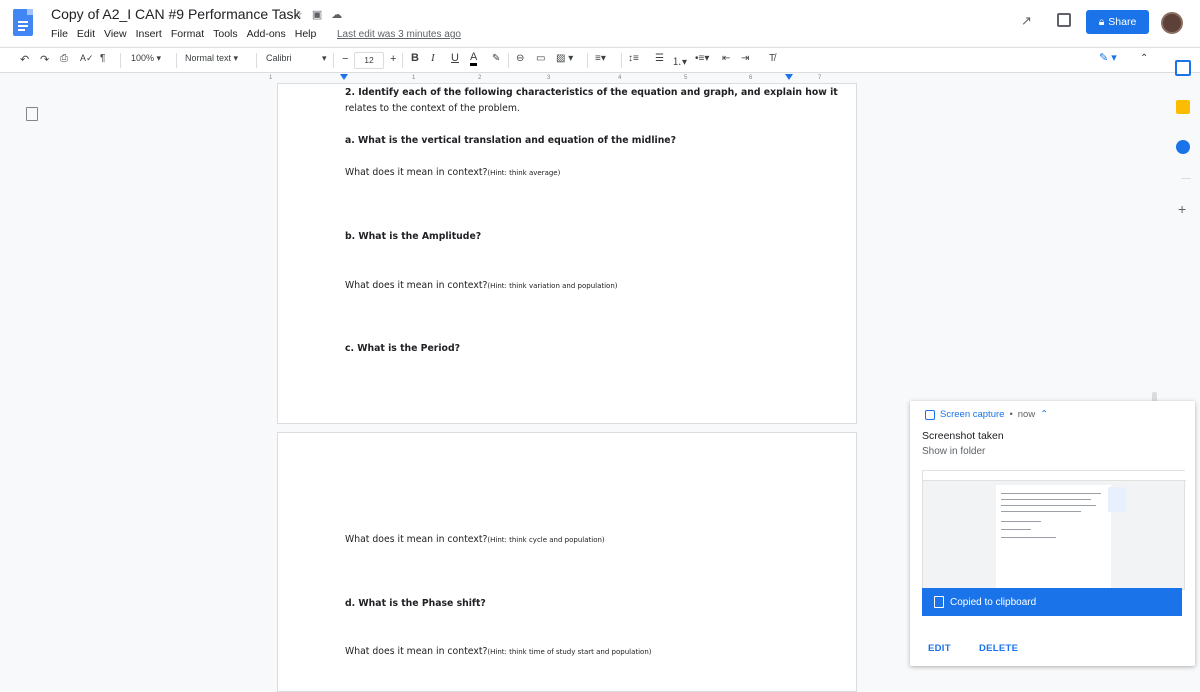 The image size is (1200, 692). I want to click on notification-app-name: Screen capture, so click(972, 414).